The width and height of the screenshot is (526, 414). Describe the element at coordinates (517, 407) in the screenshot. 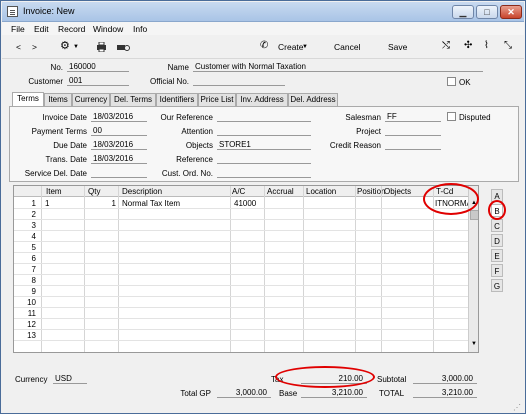

I see `resize-grip-icon: ⋰` at that location.